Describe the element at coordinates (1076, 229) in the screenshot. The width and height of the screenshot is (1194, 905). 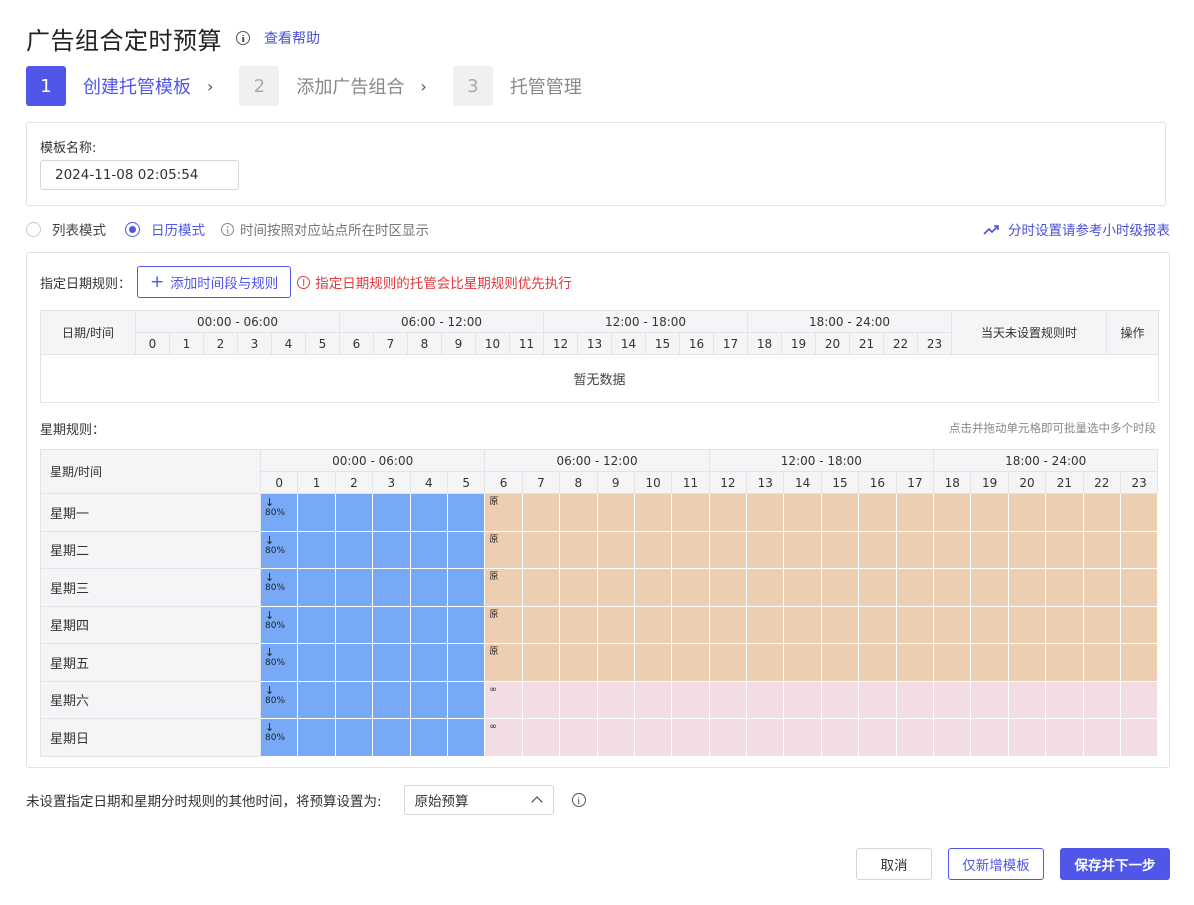
I see `hourly-report-link: 分时设置请参考小时级报表` at that location.